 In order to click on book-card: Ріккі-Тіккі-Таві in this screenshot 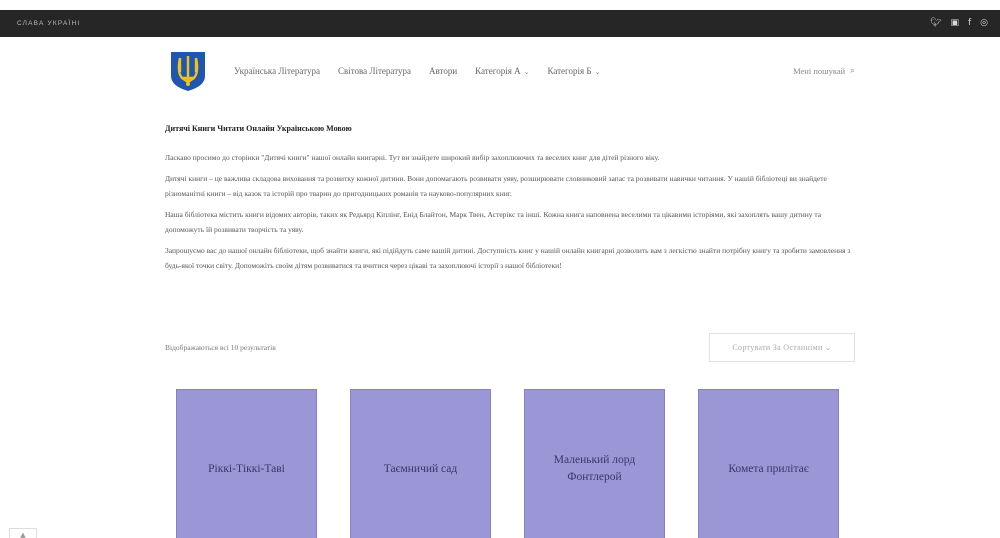, I will do `click(246, 463)`.